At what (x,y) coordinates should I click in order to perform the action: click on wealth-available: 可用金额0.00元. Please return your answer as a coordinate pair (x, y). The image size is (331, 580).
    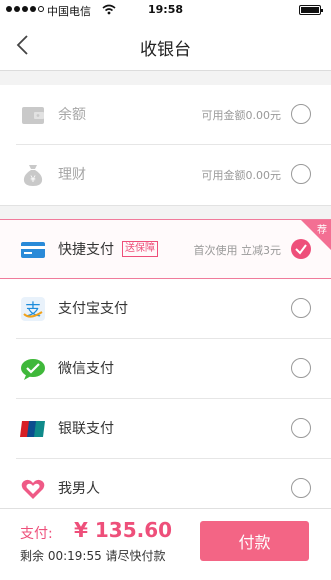
    Looking at the image, I should click on (241, 175).